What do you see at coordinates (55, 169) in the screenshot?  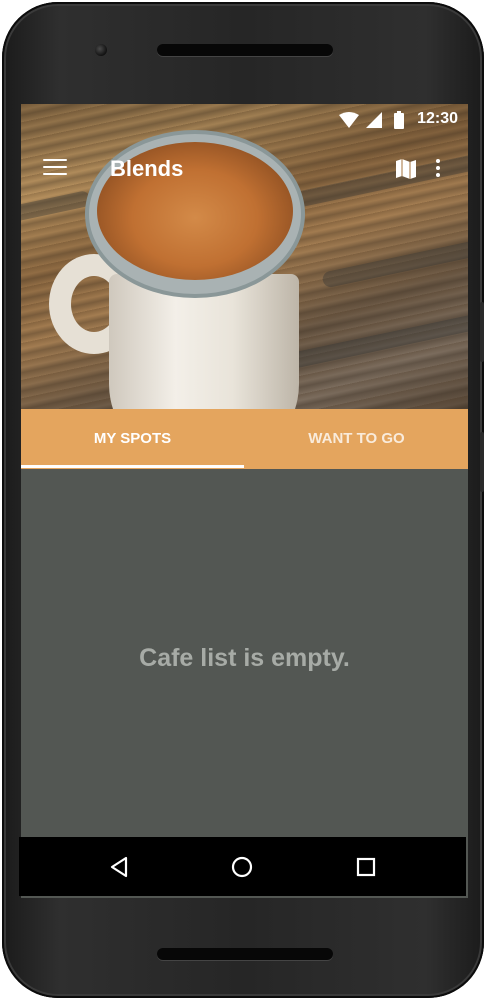 I see `menu-icon` at bounding box center [55, 169].